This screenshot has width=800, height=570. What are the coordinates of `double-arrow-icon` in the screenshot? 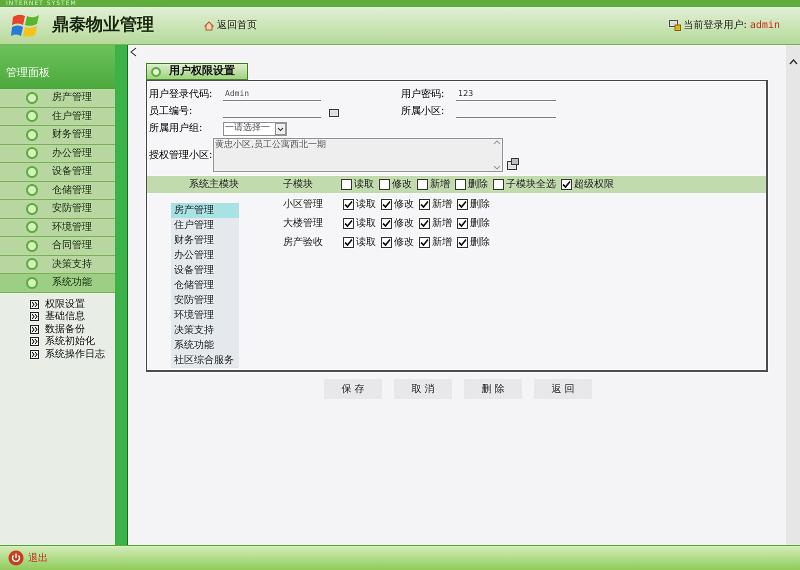 It's located at (34, 341).